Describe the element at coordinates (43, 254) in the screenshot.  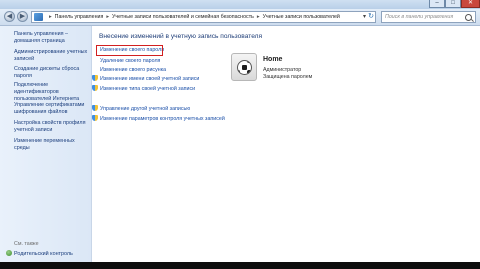
I see `parental-control-label: Родительский контроль` at that location.